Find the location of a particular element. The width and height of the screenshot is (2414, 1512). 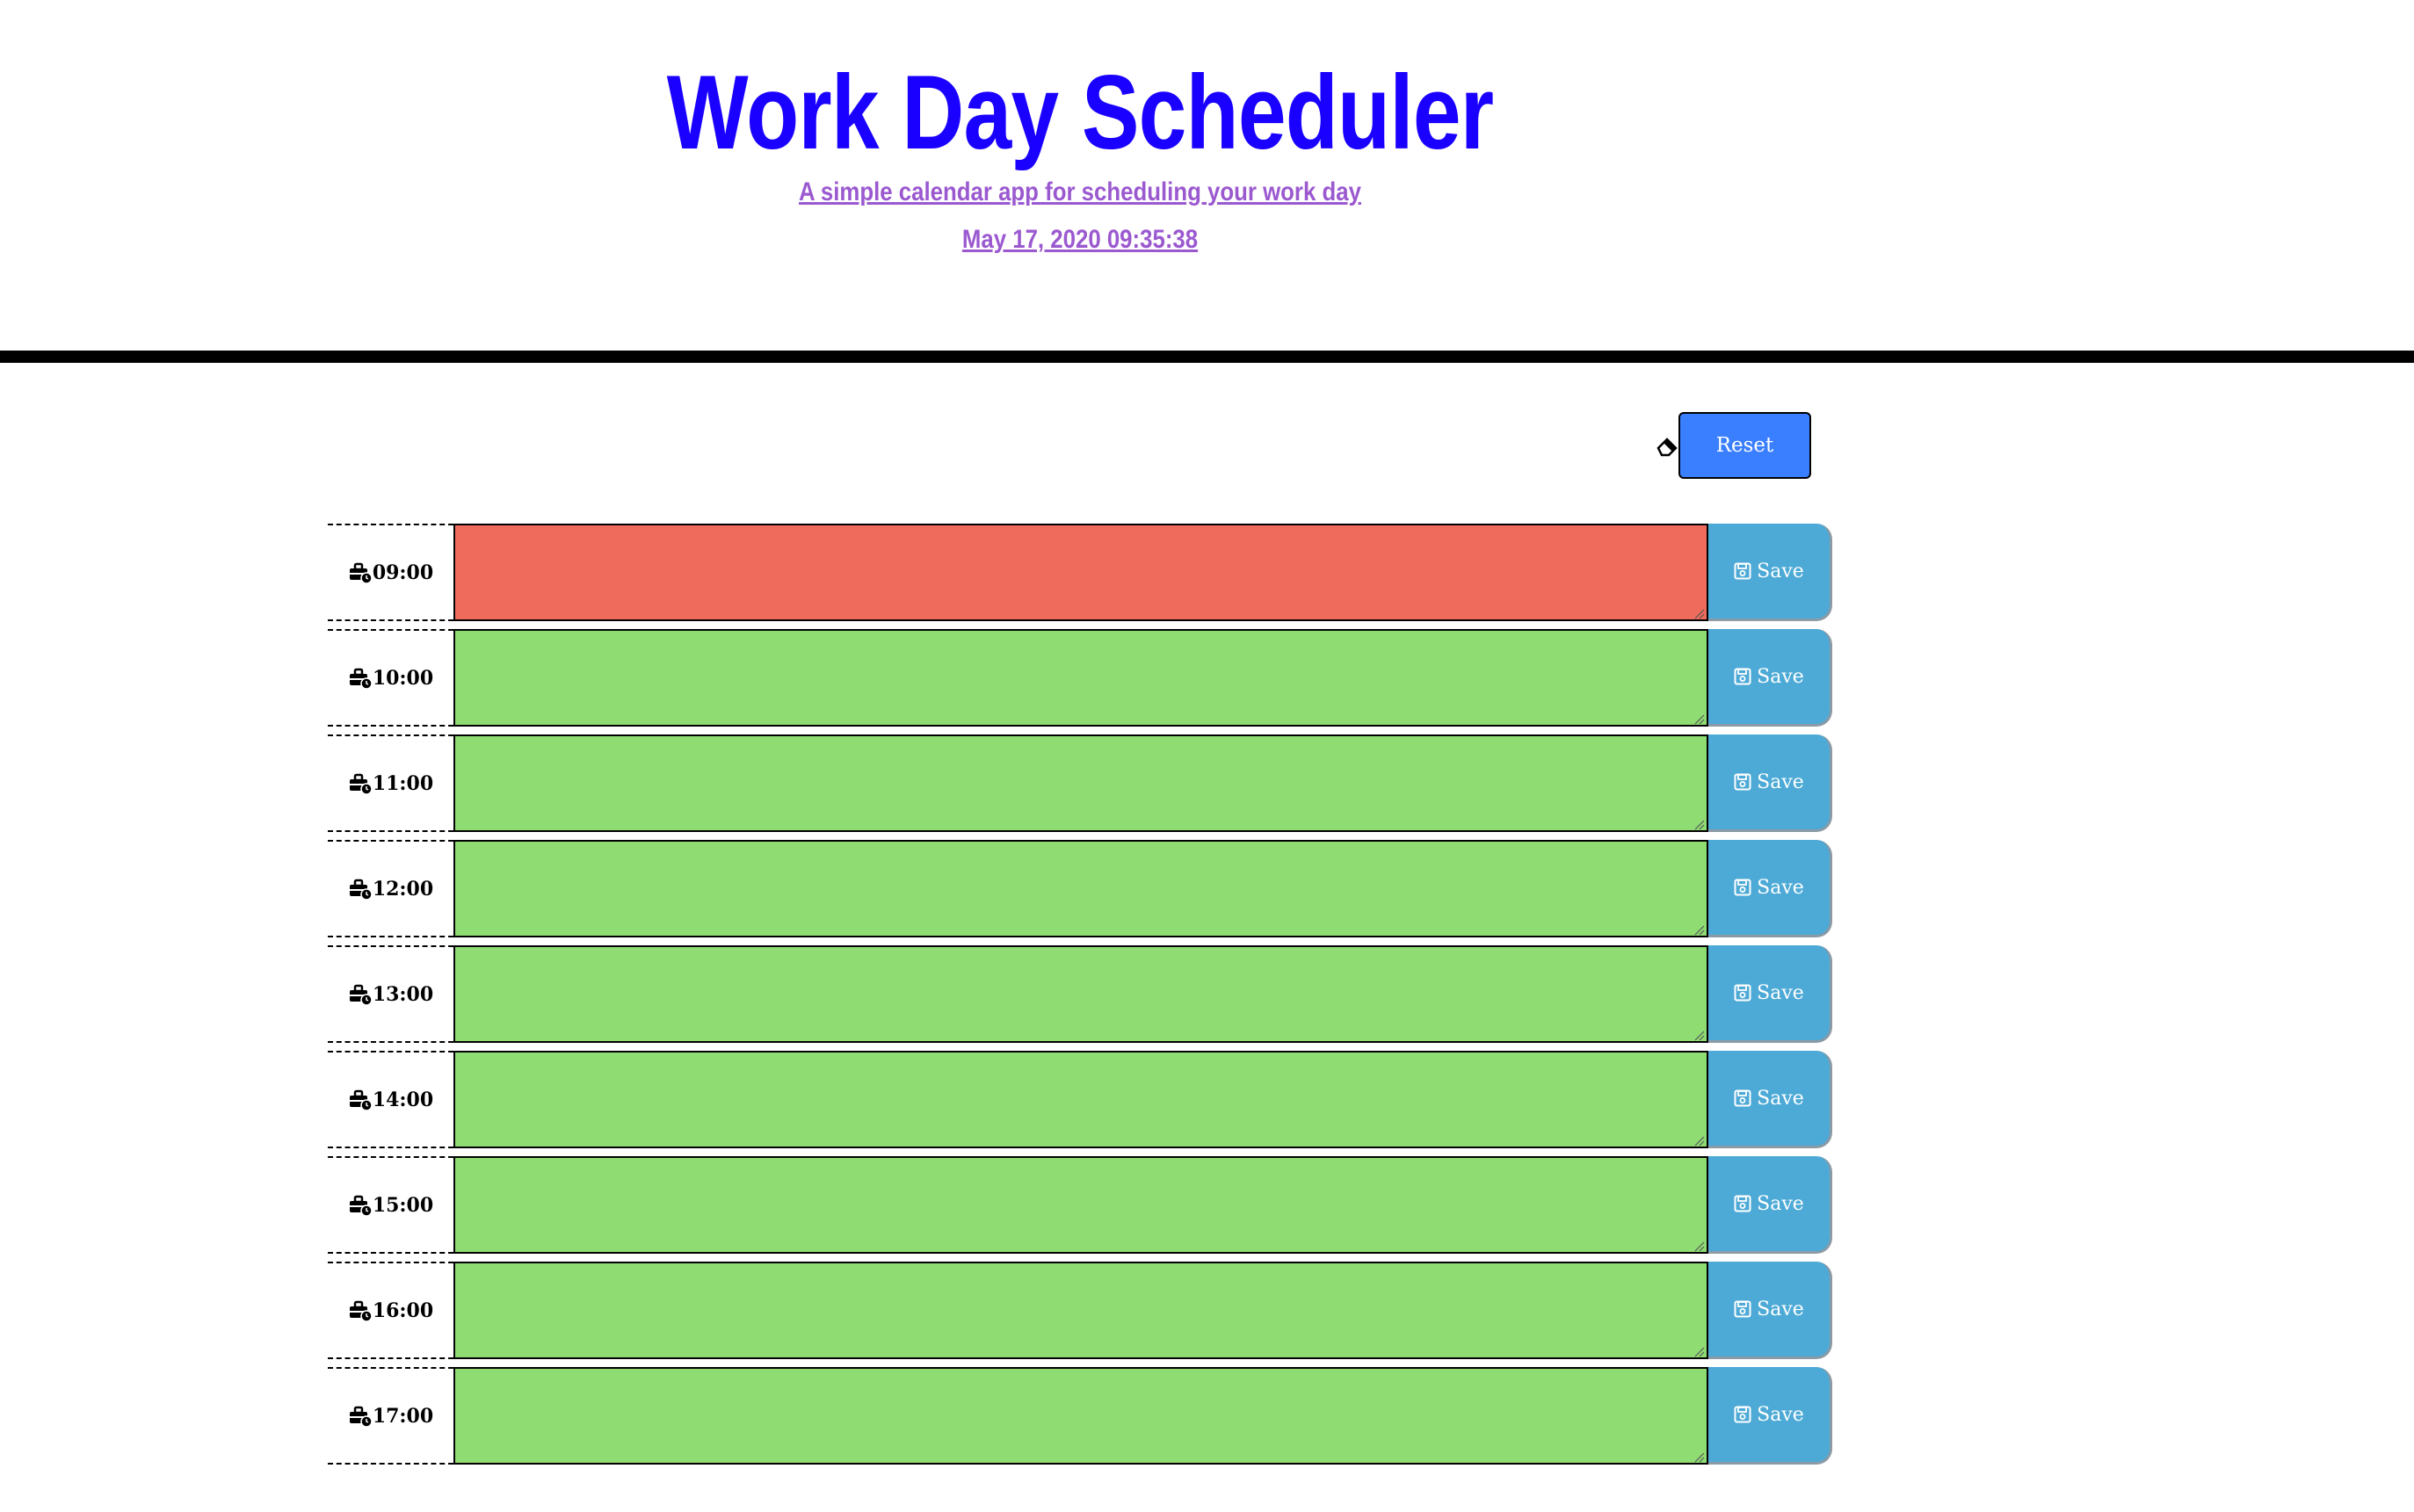

hour-cell: 15:00 is located at coordinates (390, 1205).